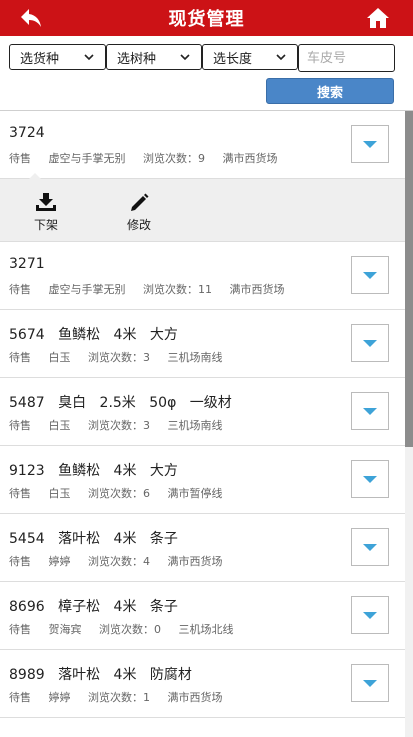  What do you see at coordinates (27, 403) in the screenshot?
I see `car-number: 5487` at bounding box center [27, 403].